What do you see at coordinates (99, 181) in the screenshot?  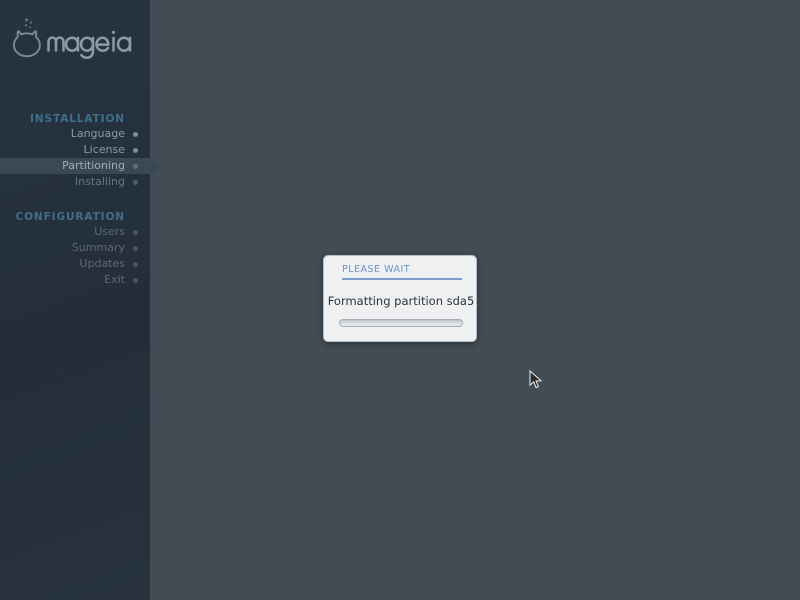 I see `sidebar-item-label: Installing` at bounding box center [99, 181].